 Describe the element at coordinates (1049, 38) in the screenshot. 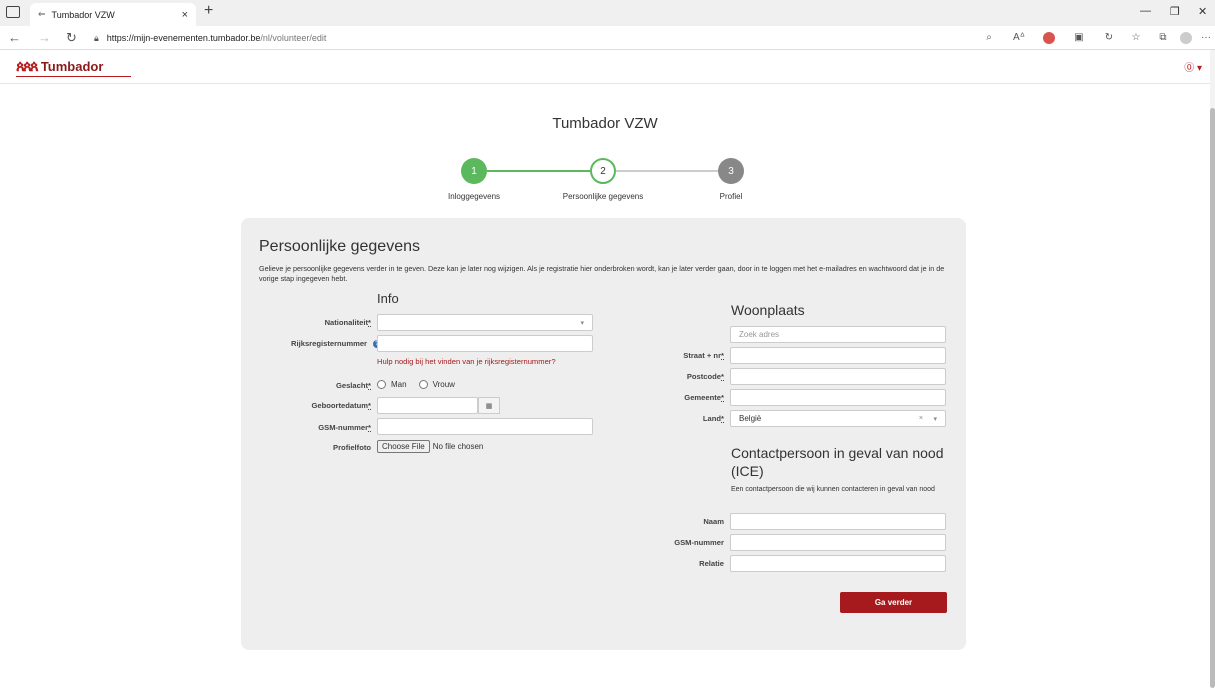

I see `adblock-extension-icon` at that location.